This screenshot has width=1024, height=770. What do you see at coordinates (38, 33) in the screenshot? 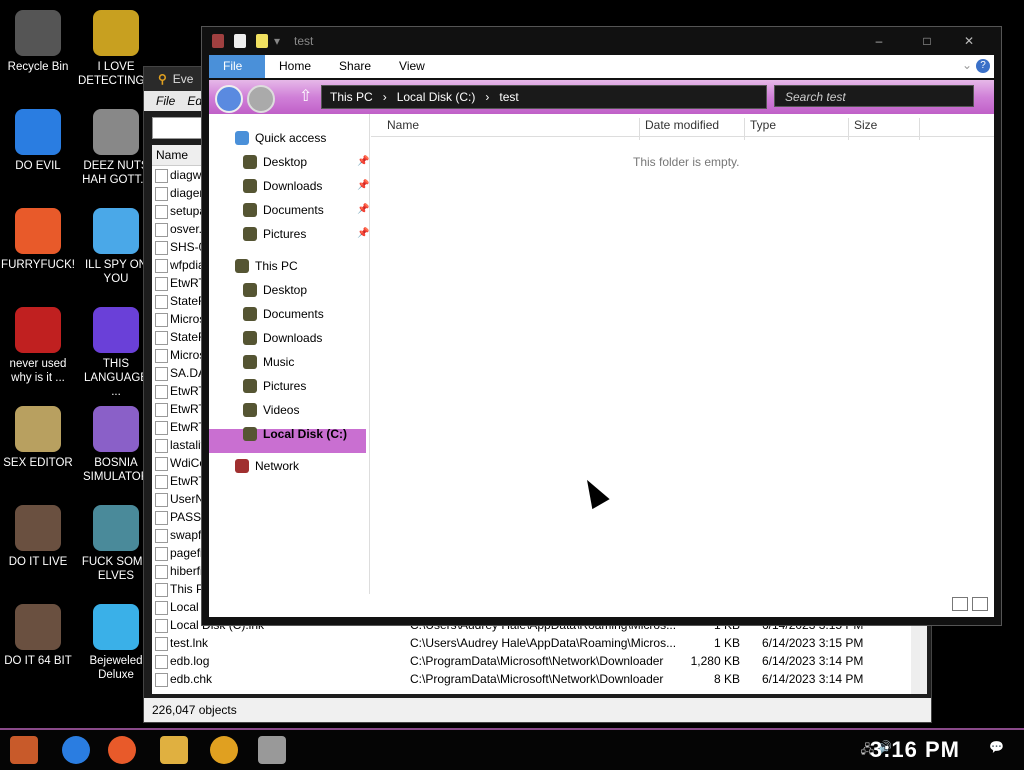
I see `recycle-bin-icon` at bounding box center [38, 33].